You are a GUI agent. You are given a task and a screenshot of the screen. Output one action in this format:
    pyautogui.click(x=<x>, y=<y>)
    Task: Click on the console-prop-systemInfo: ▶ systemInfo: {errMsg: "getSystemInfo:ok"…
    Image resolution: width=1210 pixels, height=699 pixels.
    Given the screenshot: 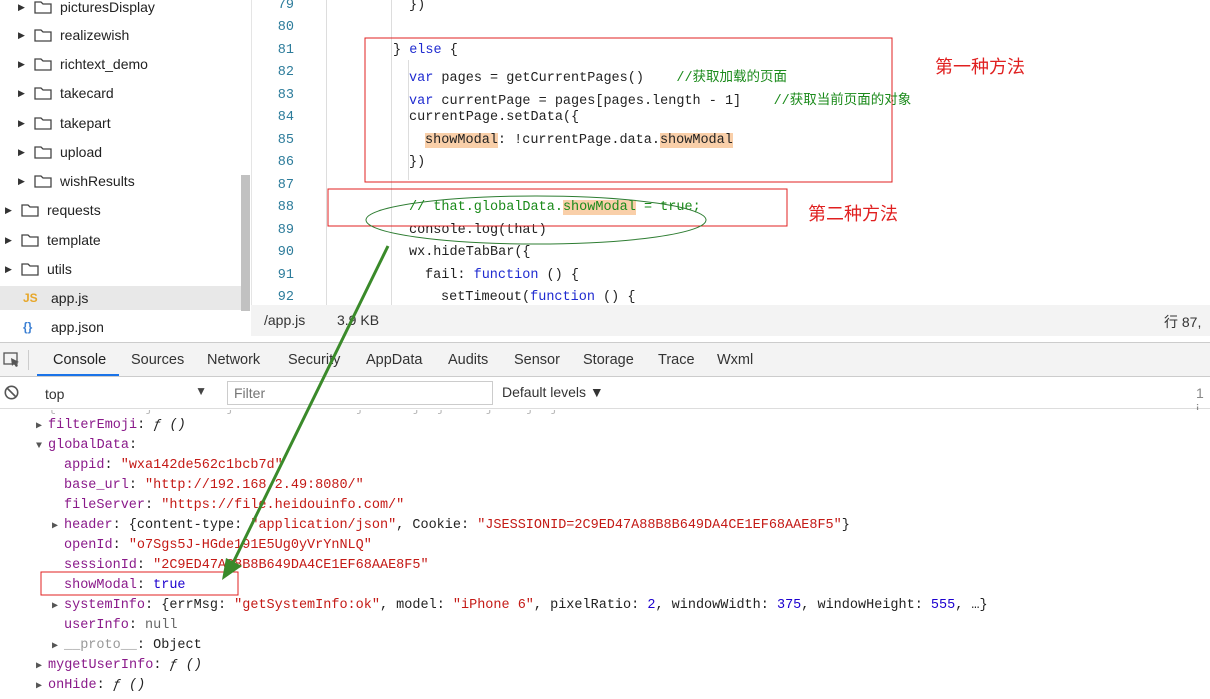 What is the action you would take?
    pyautogui.click(x=520, y=606)
    